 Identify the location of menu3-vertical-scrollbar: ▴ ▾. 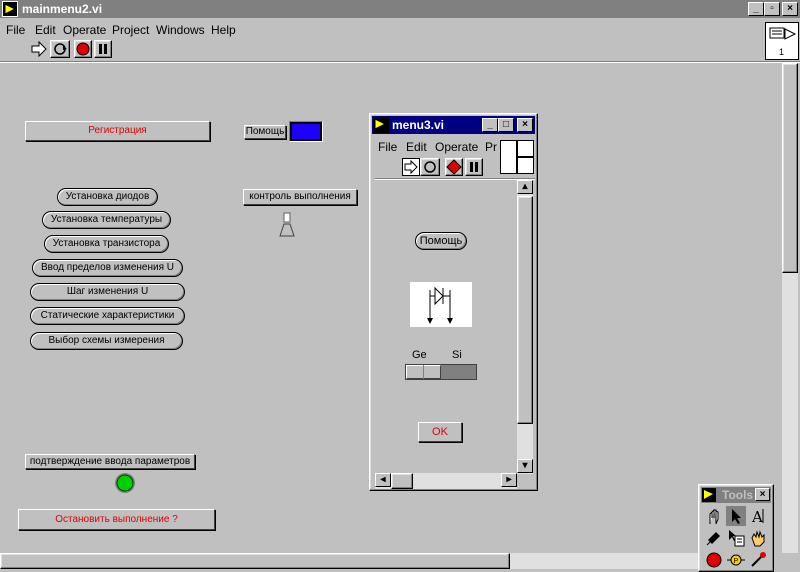
(525, 327).